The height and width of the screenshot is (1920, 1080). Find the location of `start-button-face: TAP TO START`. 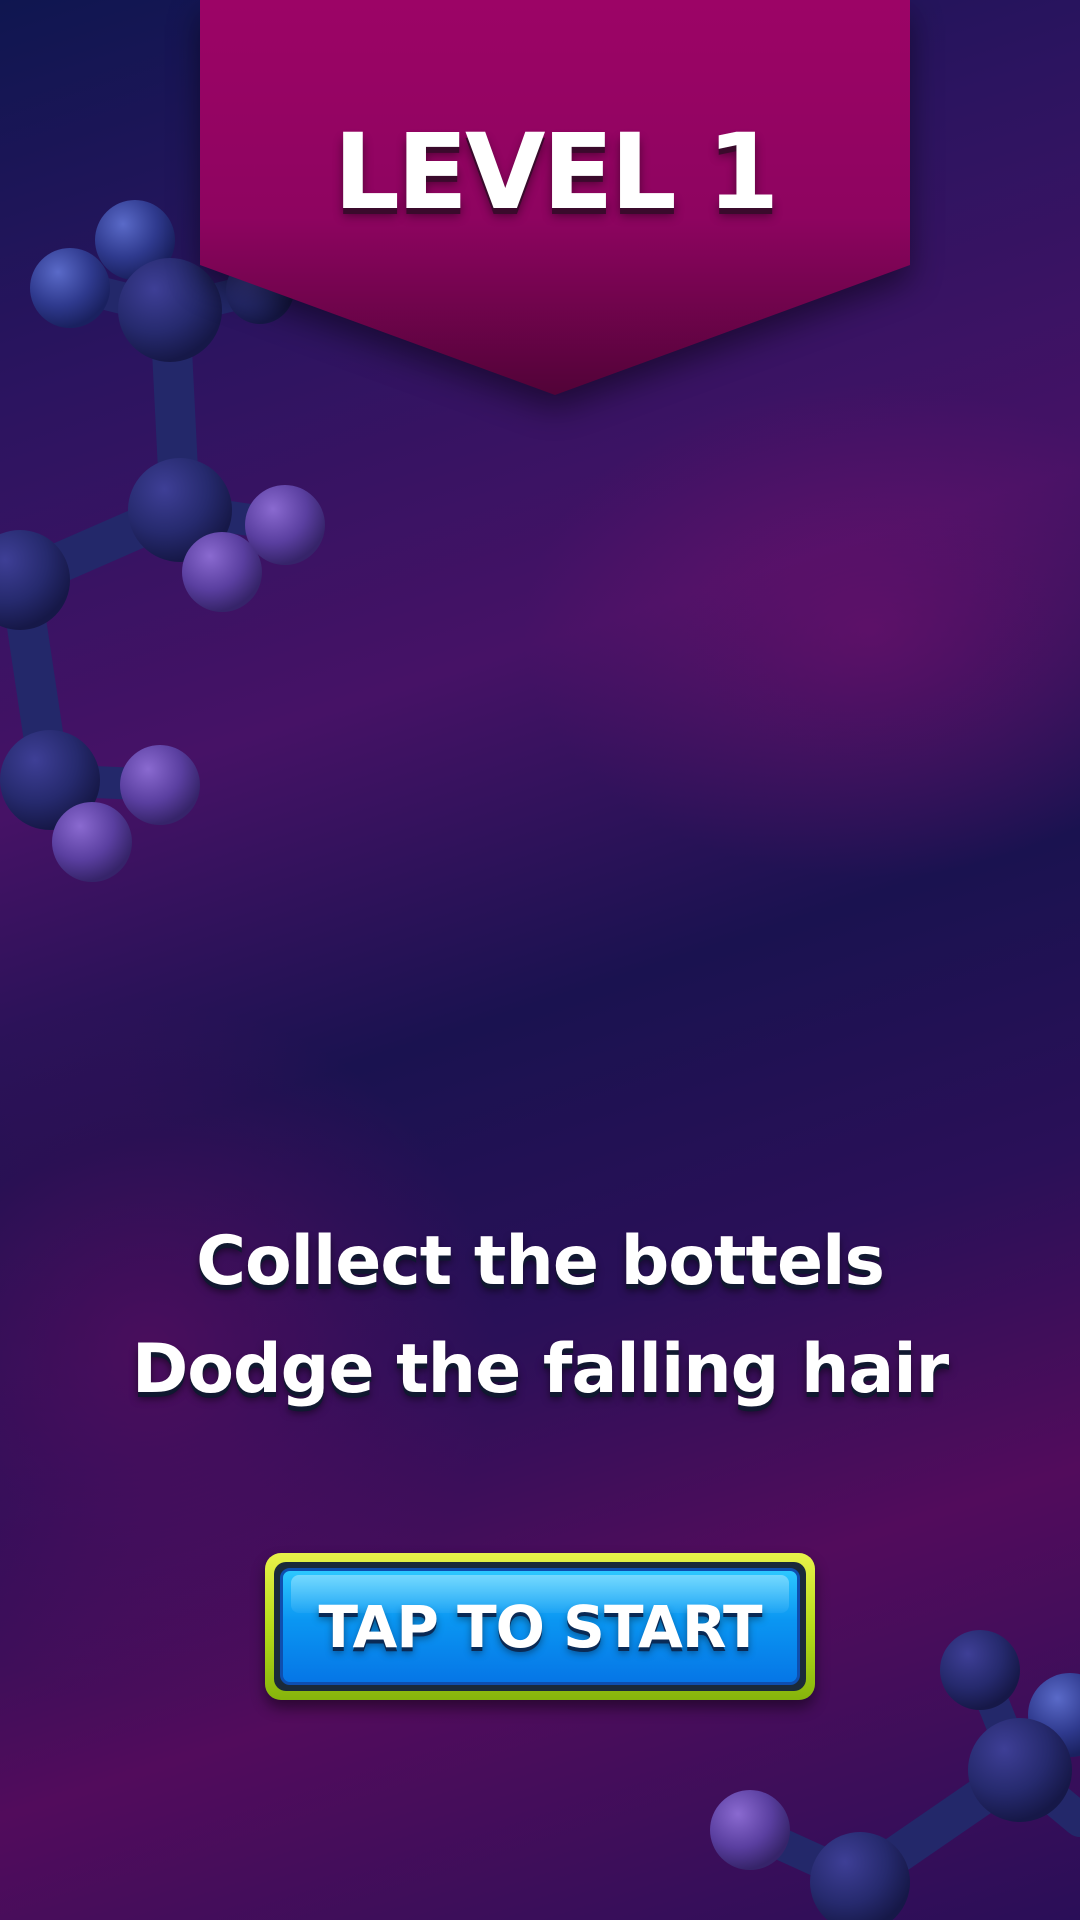

start-button-face: TAP TO START is located at coordinates (540, 1626).